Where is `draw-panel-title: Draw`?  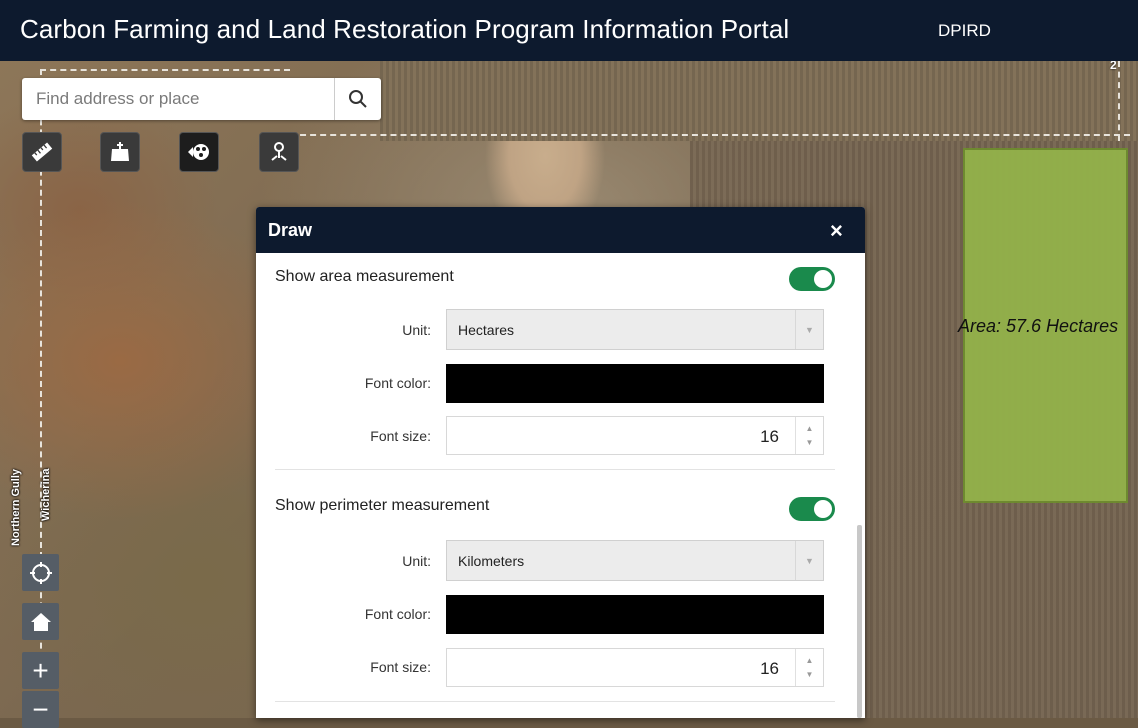 draw-panel-title: Draw is located at coordinates (290, 230).